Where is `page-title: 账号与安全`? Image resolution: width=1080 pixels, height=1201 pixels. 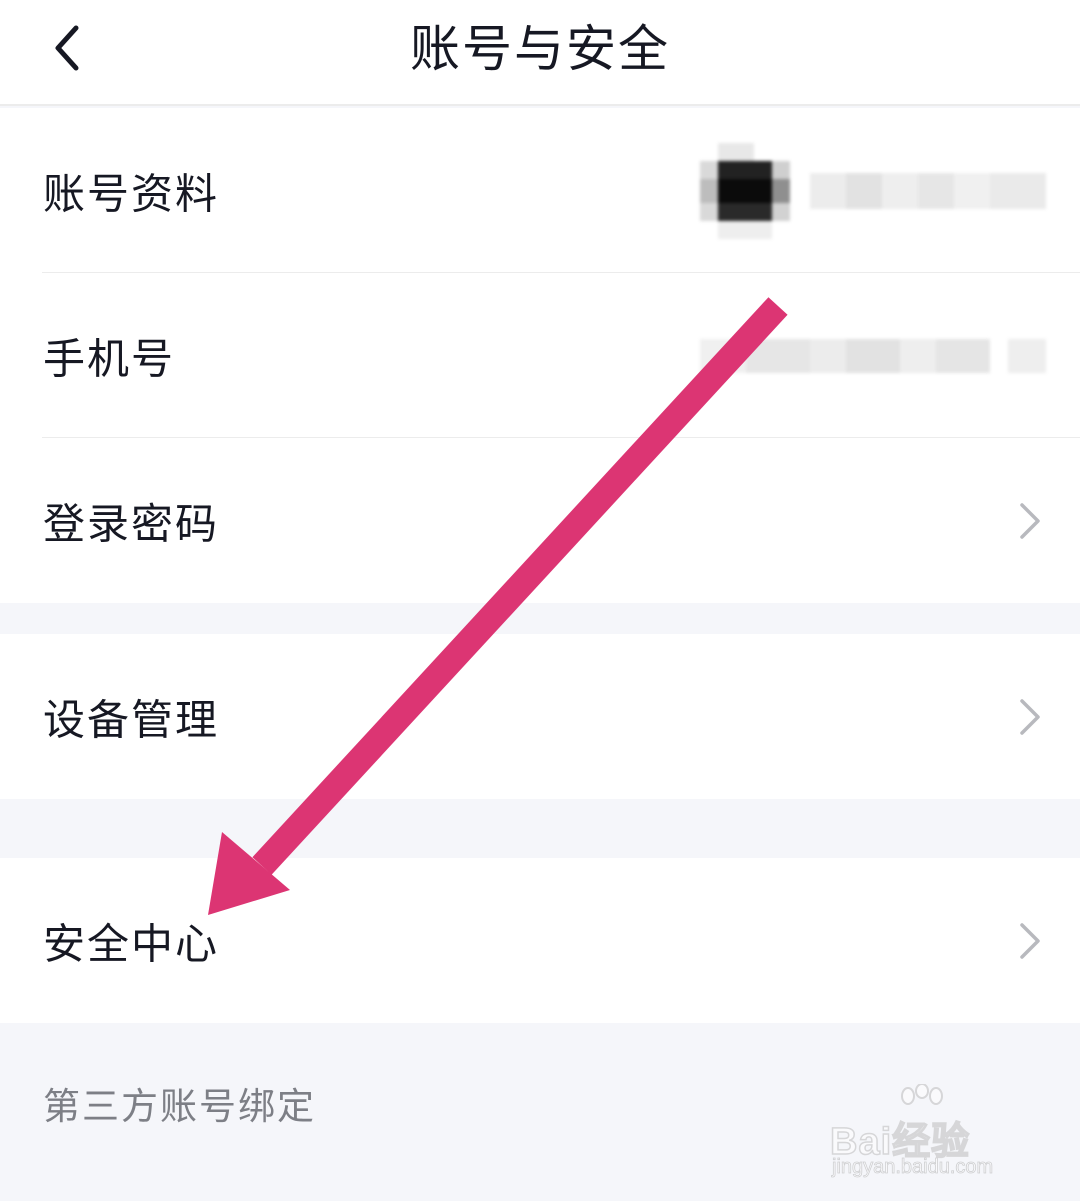 page-title: 账号与安全 is located at coordinates (540, 49).